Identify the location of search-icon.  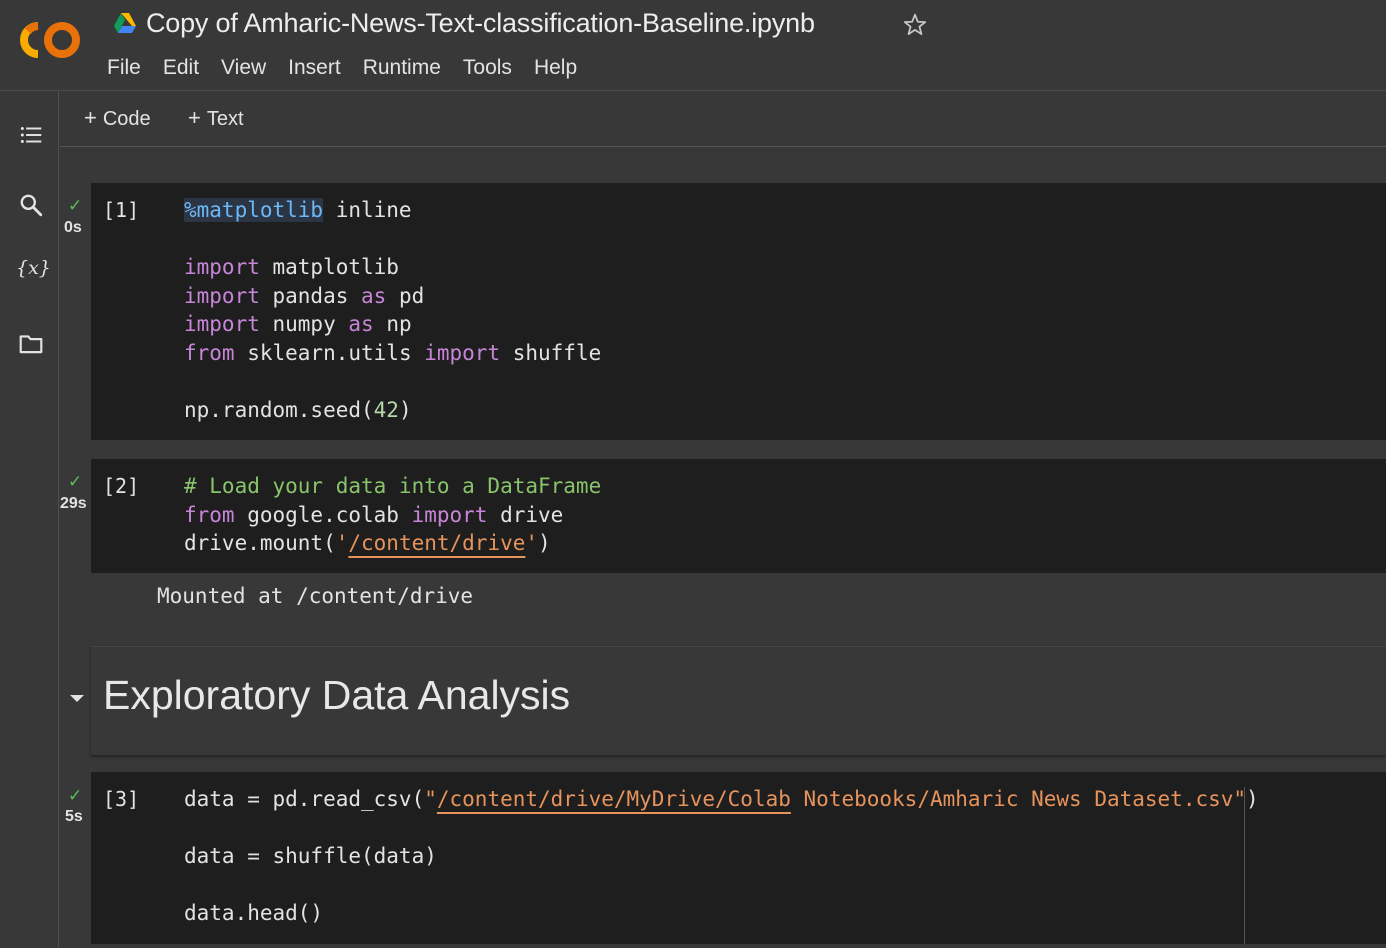
(31, 205).